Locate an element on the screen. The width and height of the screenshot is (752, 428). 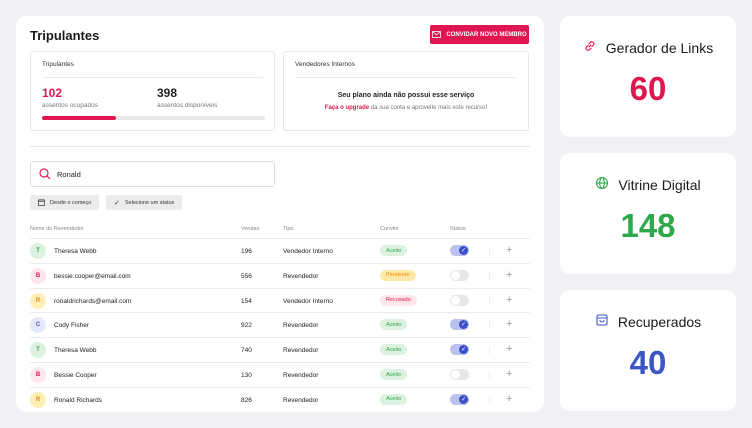
seats-progress-bar is located at coordinates (153, 118).